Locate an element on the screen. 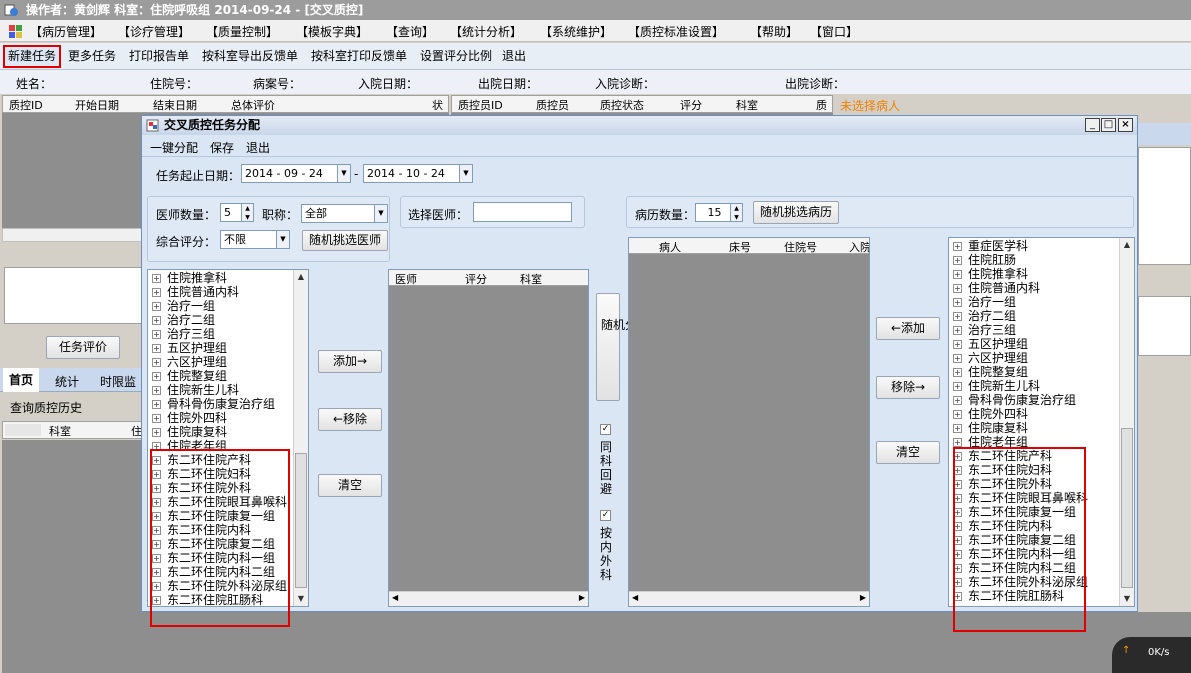 The width and height of the screenshot is (1191, 673). tree-item: + 住院推拿科 is located at coordinates (990, 274).